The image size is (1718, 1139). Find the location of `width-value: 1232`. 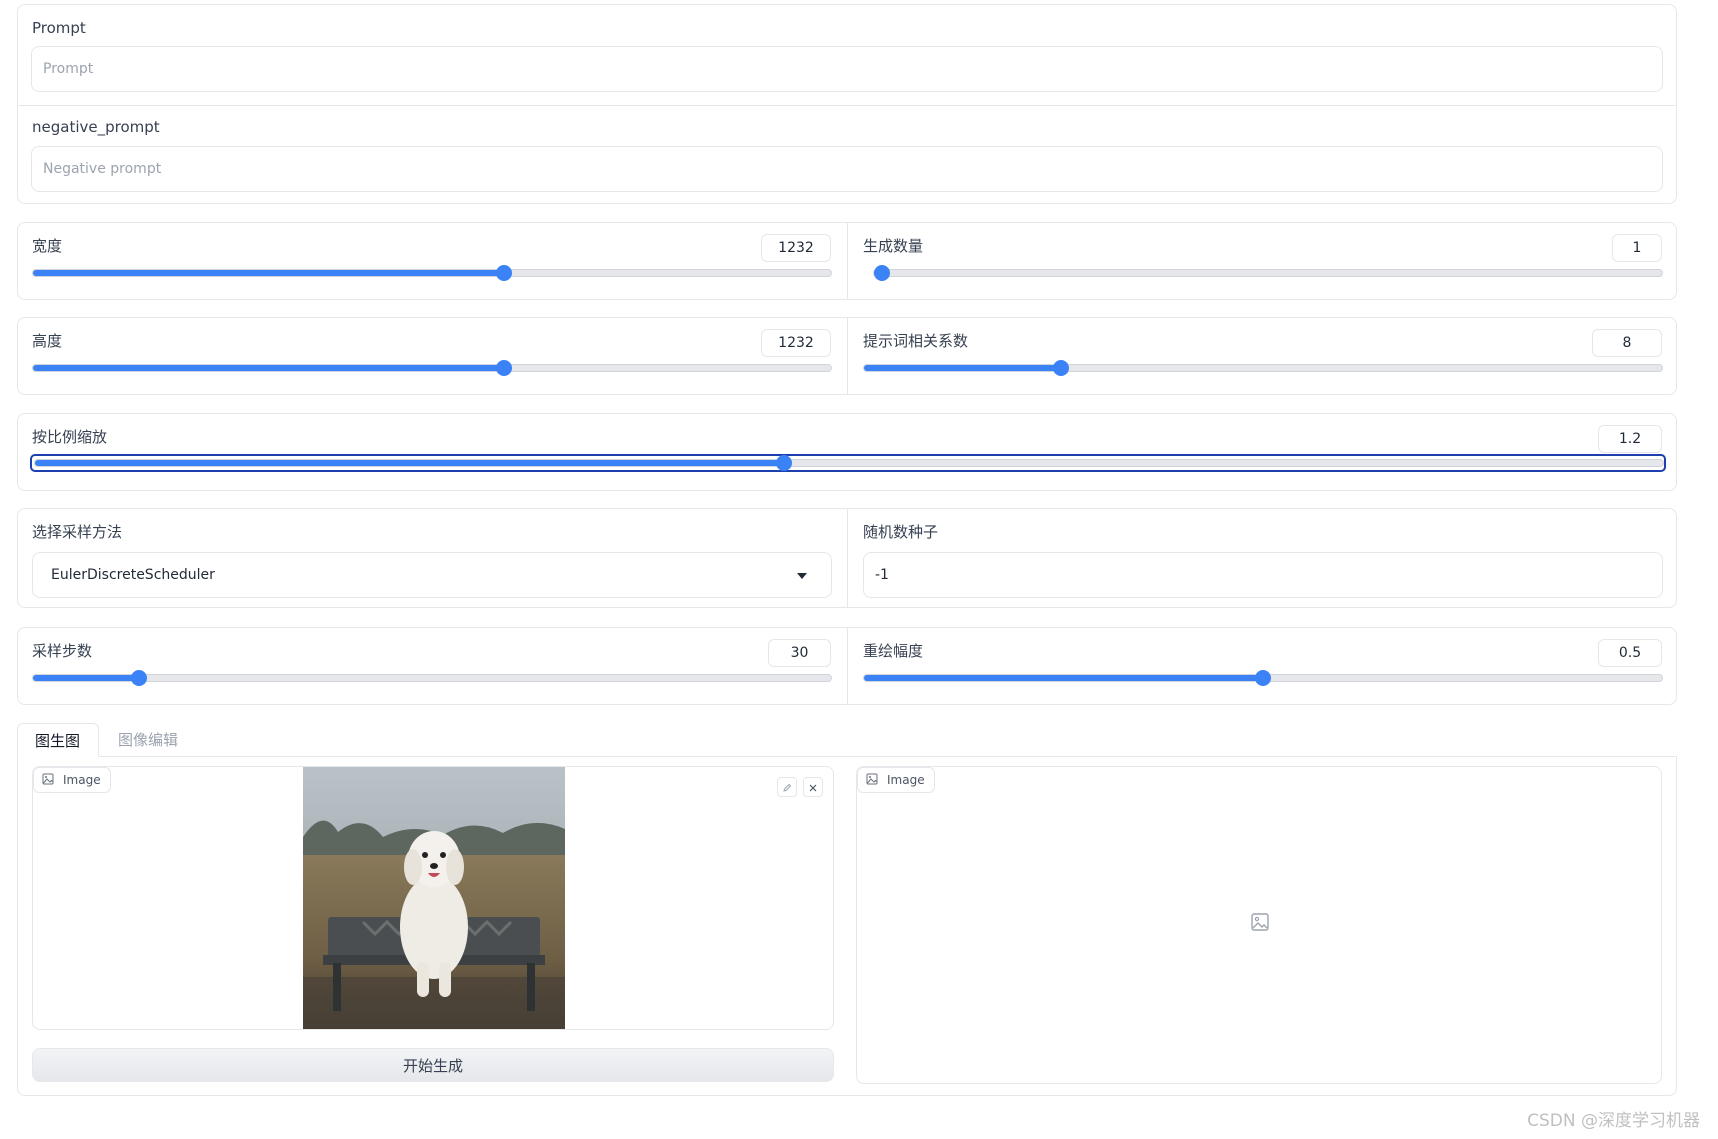

width-value: 1232 is located at coordinates (796, 248).